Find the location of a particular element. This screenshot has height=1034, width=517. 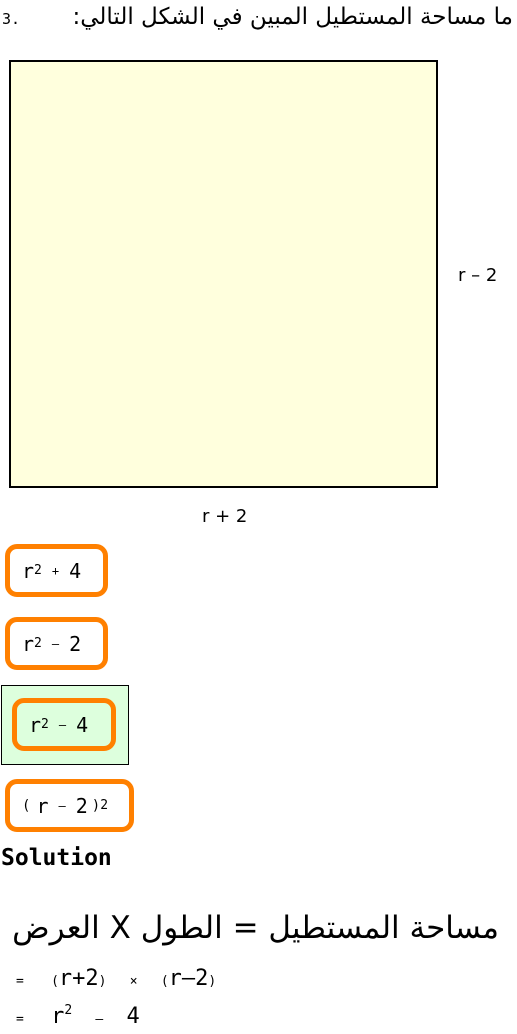

answer-option-2: r2 – 2 is located at coordinates (56, 643).